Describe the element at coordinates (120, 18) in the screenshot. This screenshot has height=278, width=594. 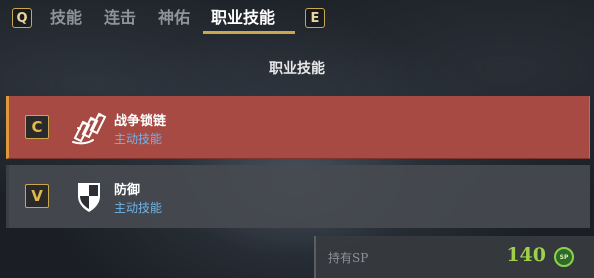
I see `tab-combo: 连击` at that location.